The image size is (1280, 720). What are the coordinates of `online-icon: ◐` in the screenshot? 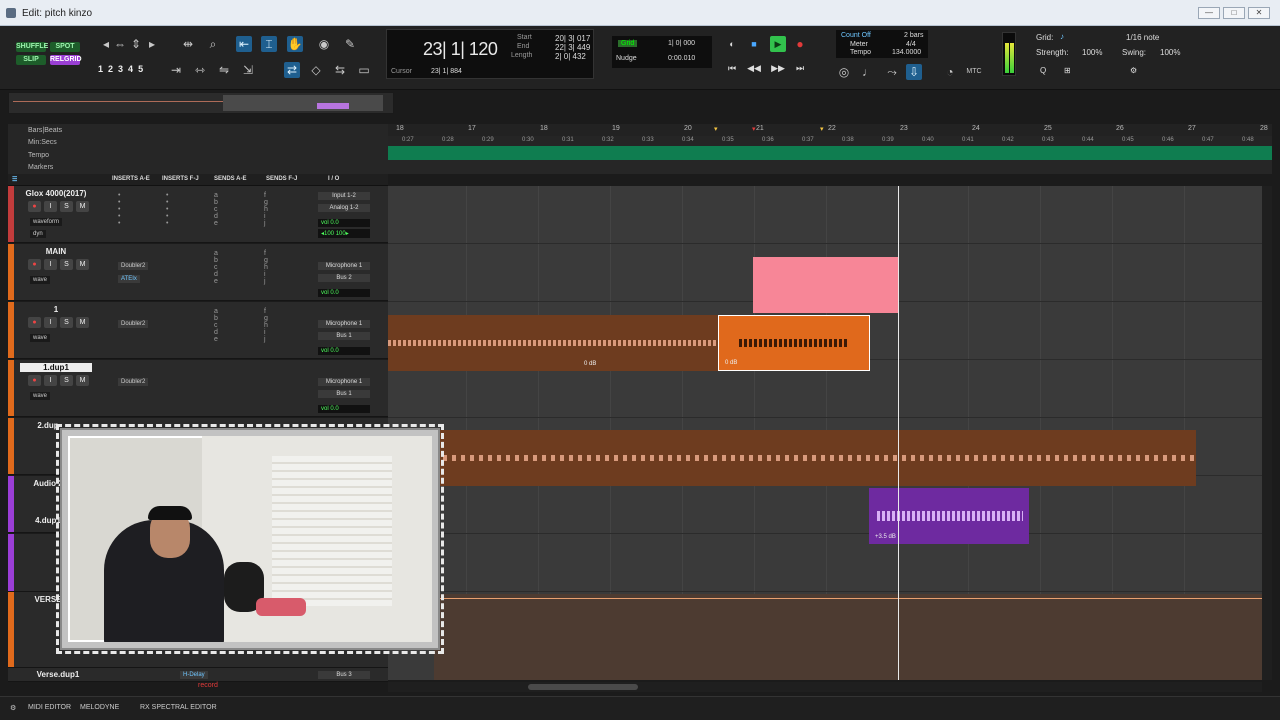 It's located at (732, 44).